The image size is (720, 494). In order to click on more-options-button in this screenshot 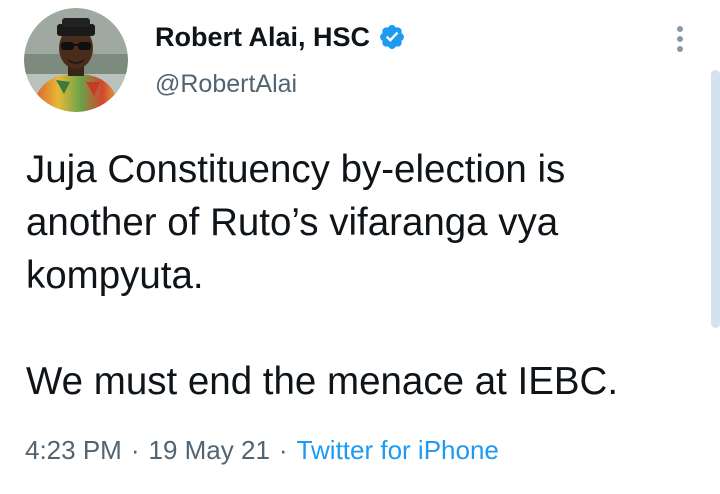, I will do `click(680, 39)`.